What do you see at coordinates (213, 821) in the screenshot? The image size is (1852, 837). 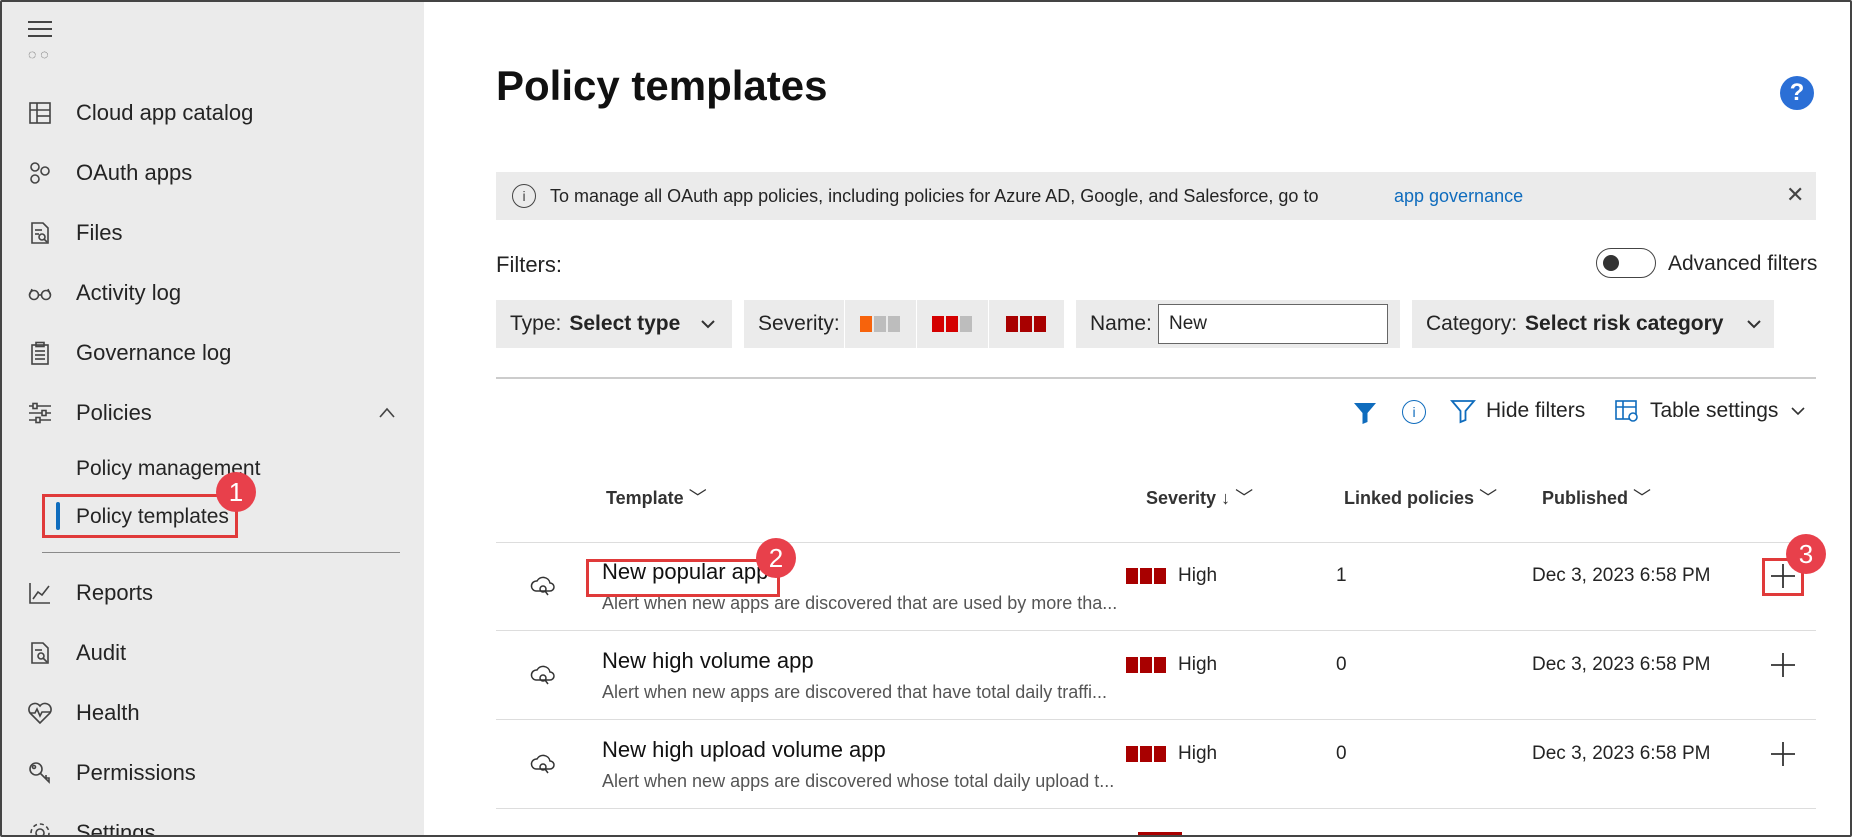 I see `sidebar-item-settings: Settings` at bounding box center [213, 821].